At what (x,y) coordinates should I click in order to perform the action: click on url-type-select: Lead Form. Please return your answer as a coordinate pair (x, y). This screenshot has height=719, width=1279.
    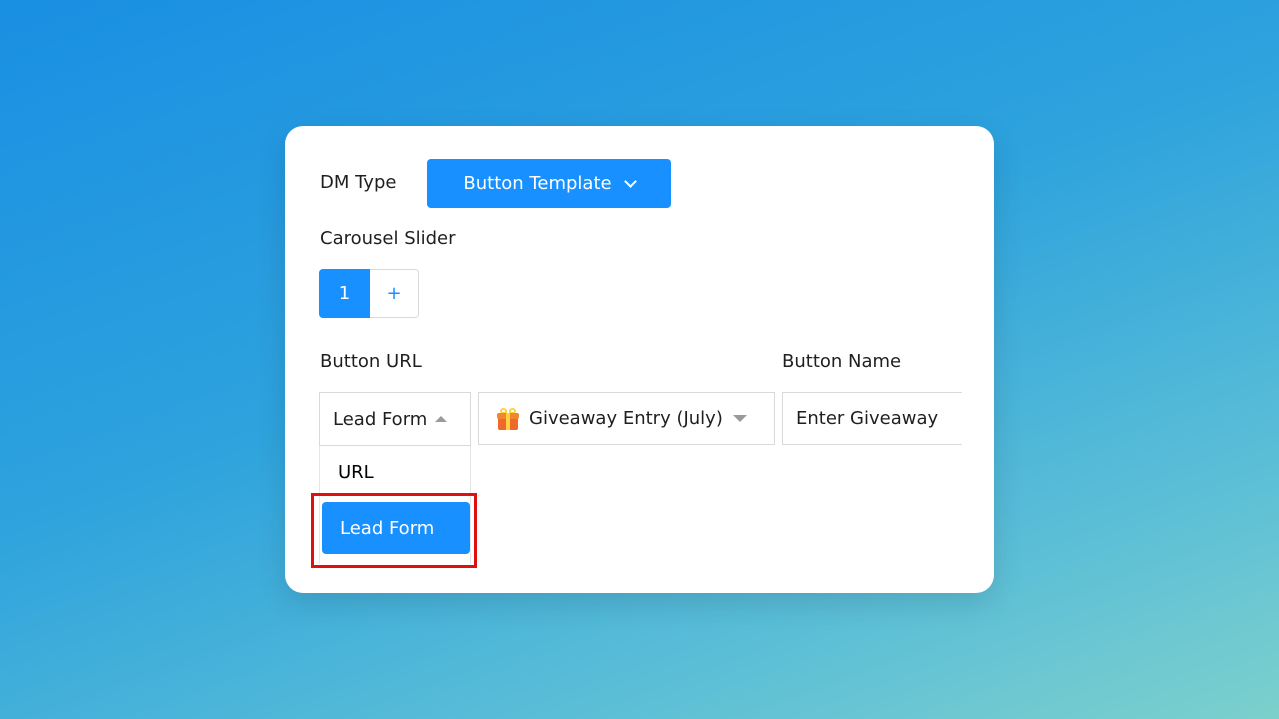
    Looking at the image, I should click on (395, 419).